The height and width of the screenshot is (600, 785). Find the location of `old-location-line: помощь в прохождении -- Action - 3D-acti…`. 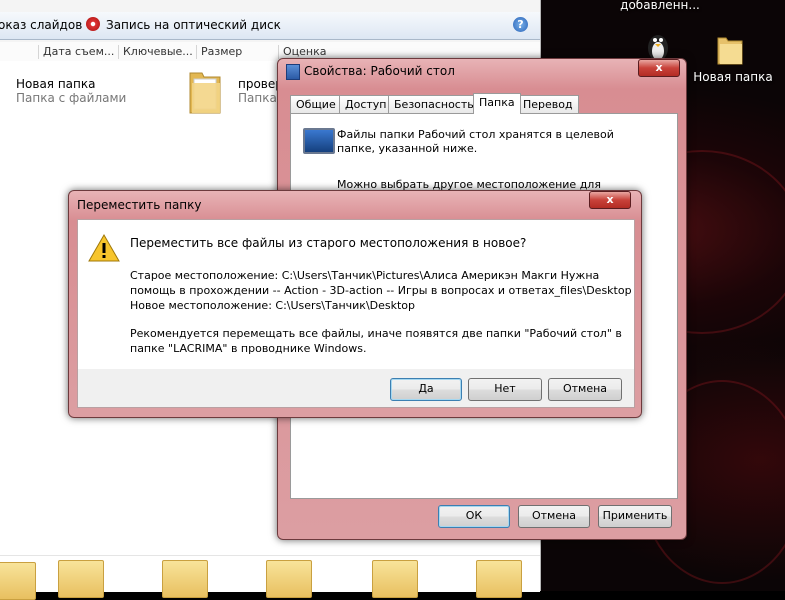

old-location-line: помощь в прохождении -- Action - 3D-acti… is located at coordinates (381, 290).